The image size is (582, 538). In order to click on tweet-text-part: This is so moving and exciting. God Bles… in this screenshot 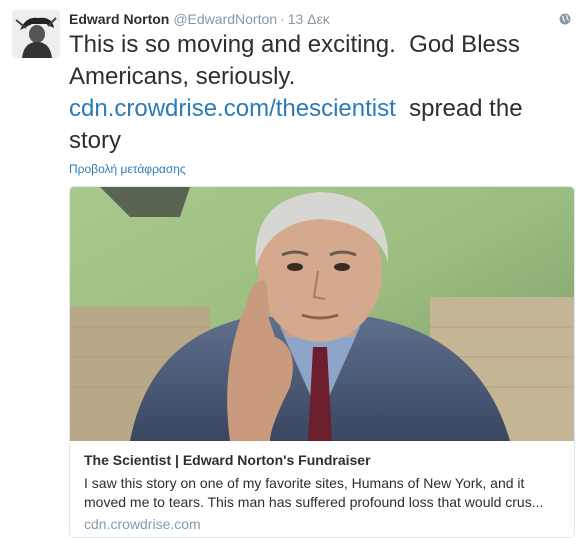, I will do `click(294, 60)`.